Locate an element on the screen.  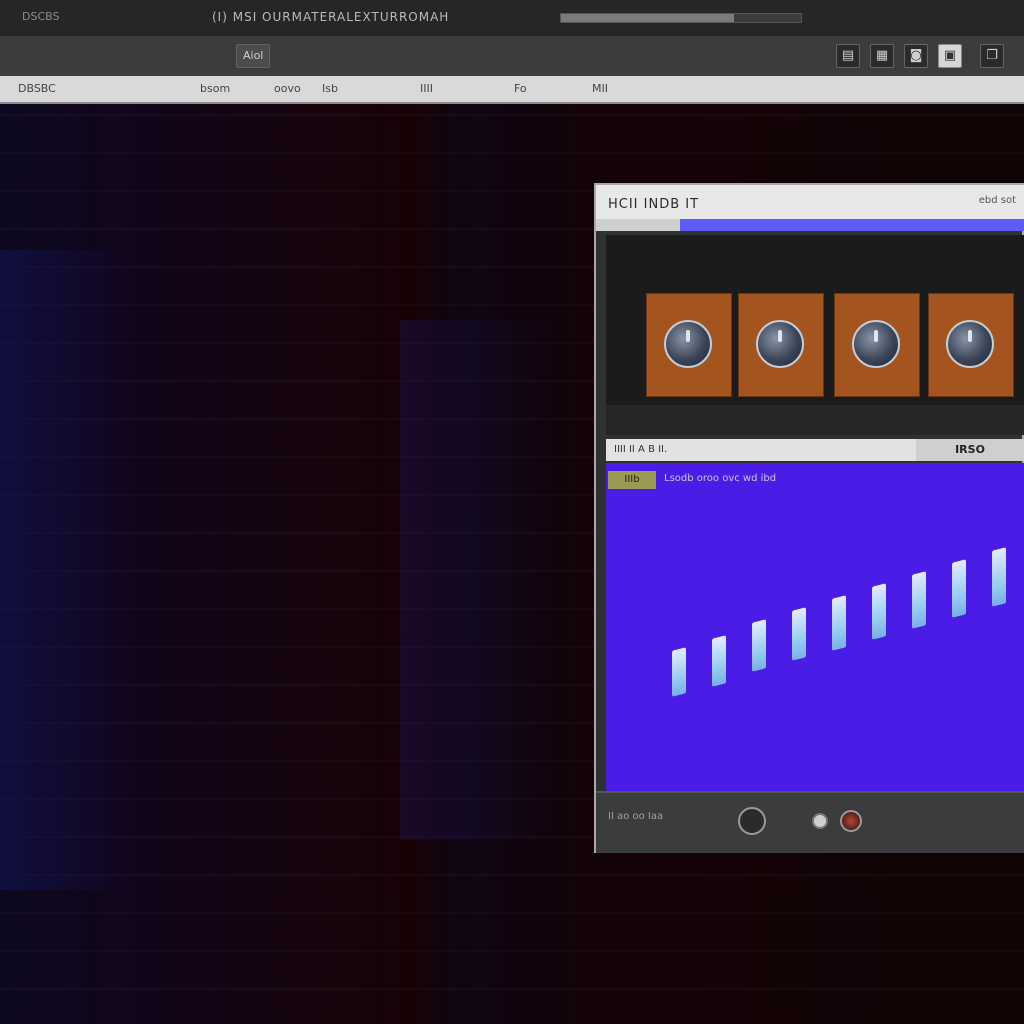
address-label: DBSBC is located at coordinates (37, 88).